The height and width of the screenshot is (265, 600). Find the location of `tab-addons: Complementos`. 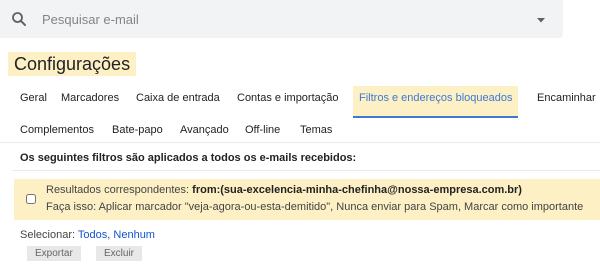

tab-addons: Complementos is located at coordinates (57, 131).